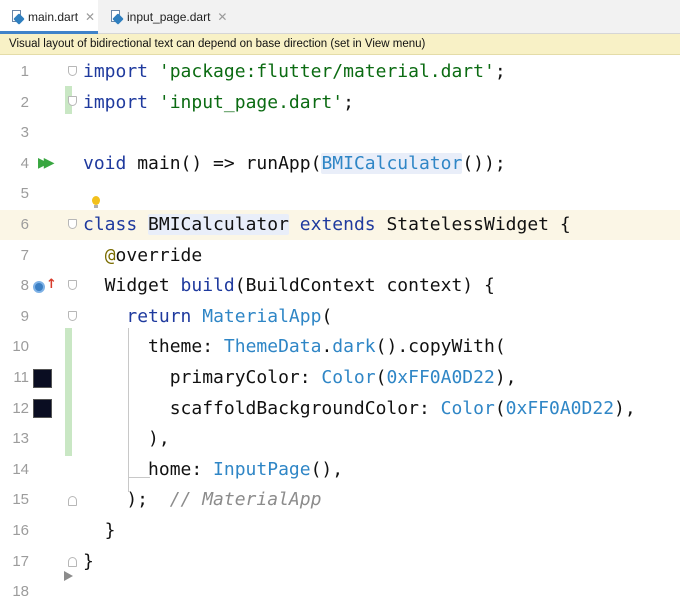 The width and height of the screenshot is (680, 607). What do you see at coordinates (46, 163) in the screenshot?
I see `run-icon: ▶▶` at bounding box center [46, 163].